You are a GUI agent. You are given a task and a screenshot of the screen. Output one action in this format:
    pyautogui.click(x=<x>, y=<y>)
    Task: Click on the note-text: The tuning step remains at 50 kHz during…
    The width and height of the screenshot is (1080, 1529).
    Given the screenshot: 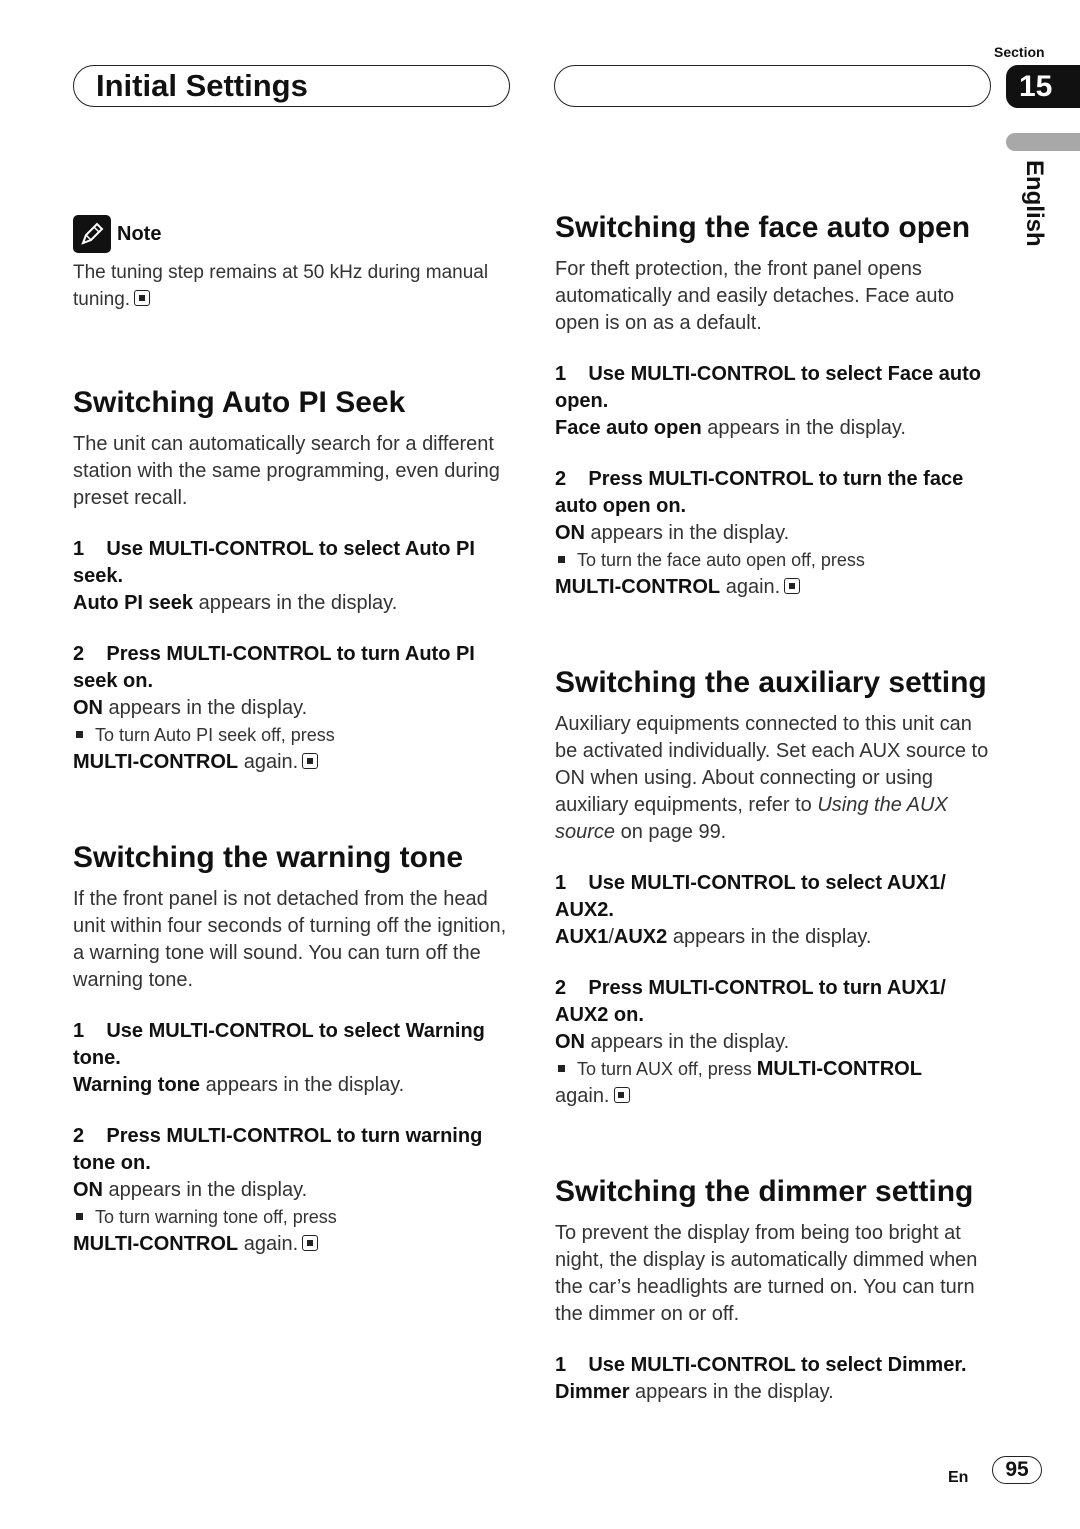 What is the action you would take?
    pyautogui.click(x=293, y=286)
    